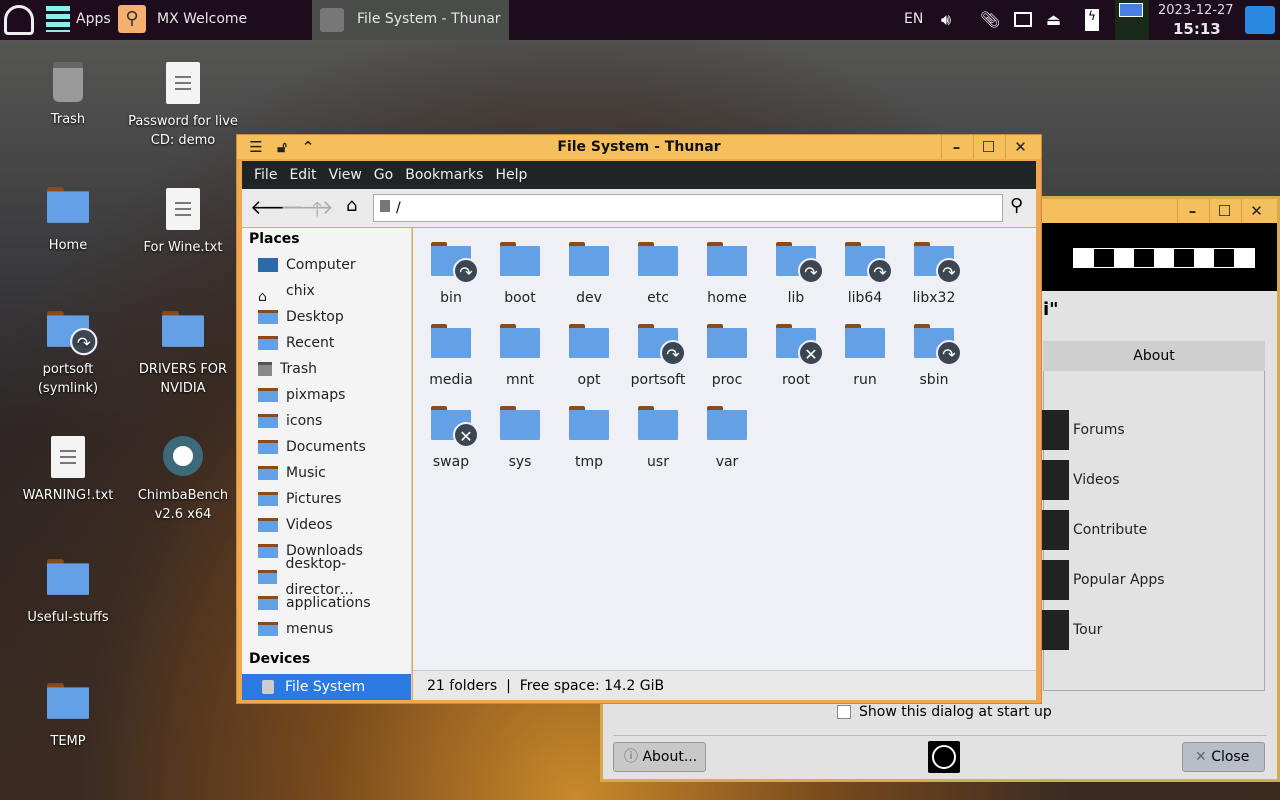 The image size is (1280, 800). What do you see at coordinates (1197, 29) in the screenshot?
I see `clock: 15:13` at bounding box center [1197, 29].